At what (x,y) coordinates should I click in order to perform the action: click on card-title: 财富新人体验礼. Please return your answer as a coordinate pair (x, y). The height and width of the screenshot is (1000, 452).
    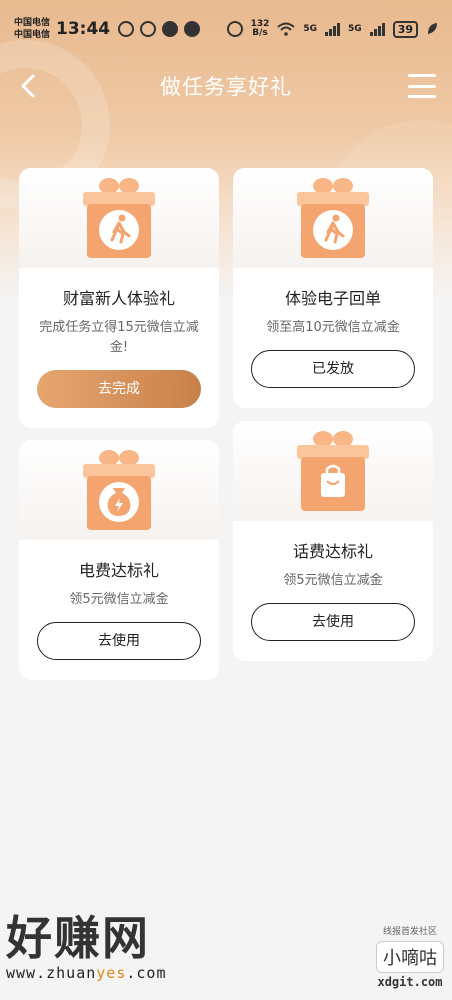
    Looking at the image, I should click on (118, 298).